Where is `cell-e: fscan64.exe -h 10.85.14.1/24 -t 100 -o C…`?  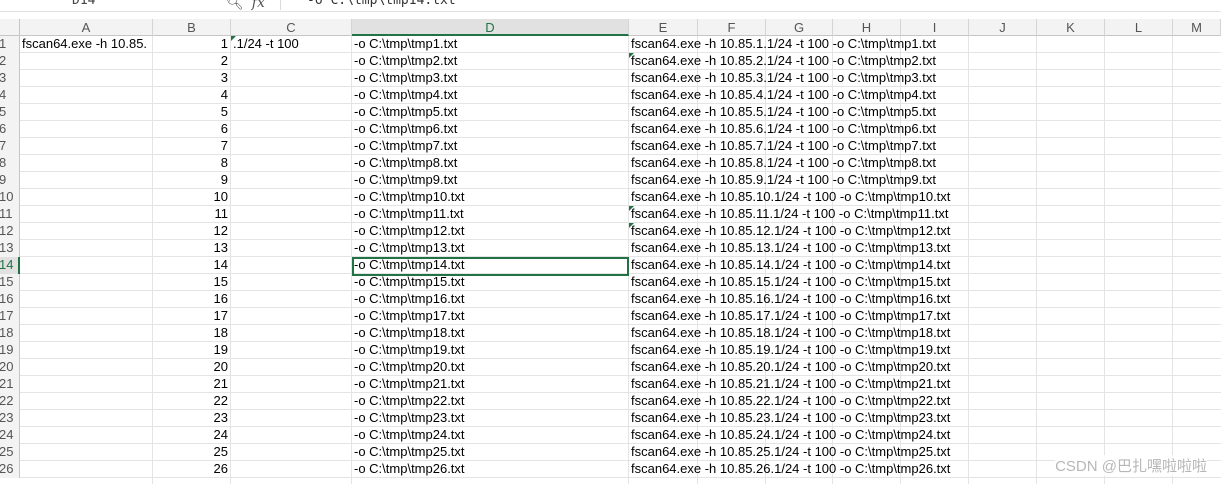 cell-e: fscan64.exe -h 10.85.14.1/24 -t 100 -o C… is located at coordinates (799, 265).